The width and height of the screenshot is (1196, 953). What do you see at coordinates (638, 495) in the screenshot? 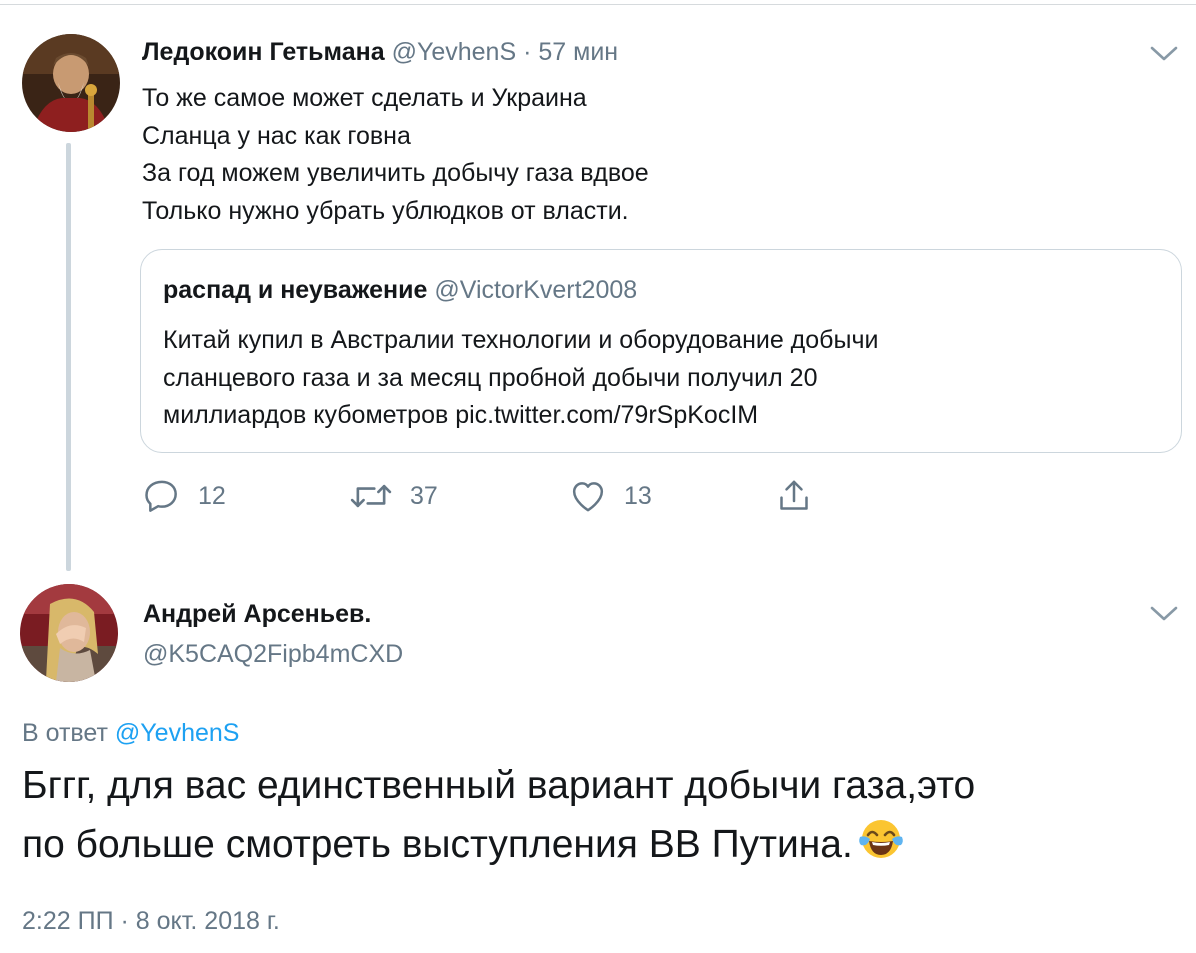
I see `like-count: 13` at bounding box center [638, 495].